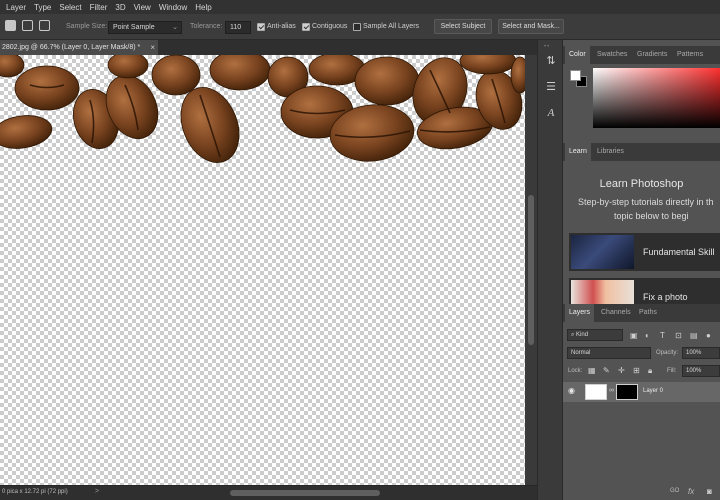 This screenshot has height=500, width=720. Describe the element at coordinates (87, 26) in the screenshot. I see `sample-size-label: Sample Size:` at that location.